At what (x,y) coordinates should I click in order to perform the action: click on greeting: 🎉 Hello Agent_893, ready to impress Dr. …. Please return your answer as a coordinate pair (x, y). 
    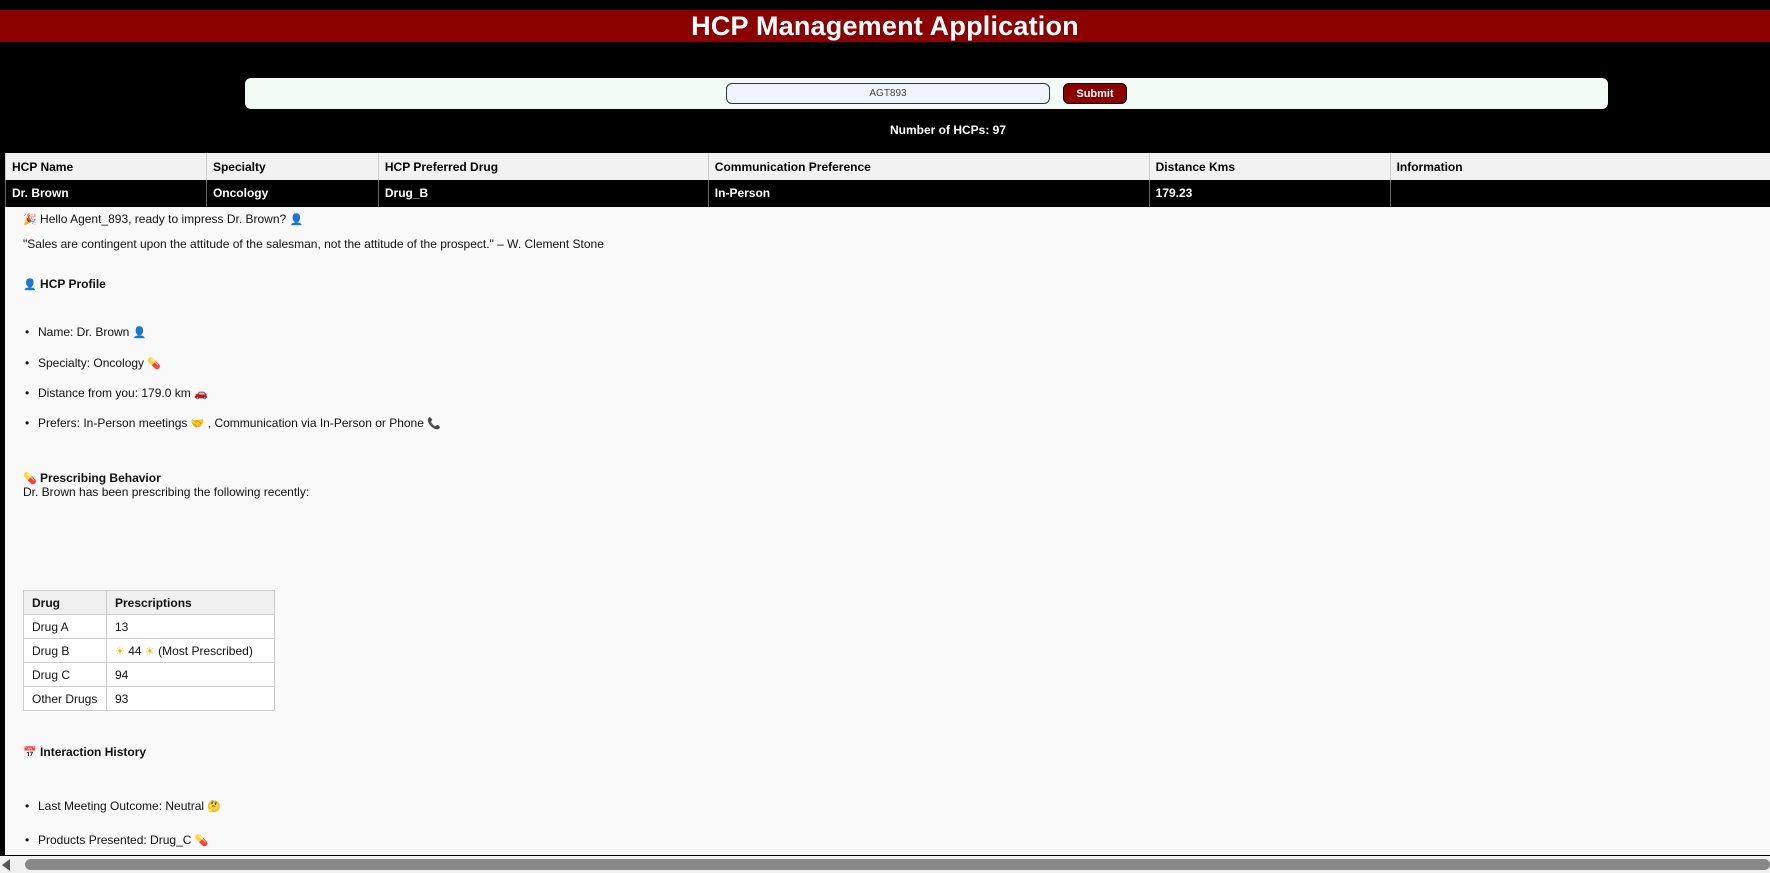
    Looking at the image, I should click on (163, 219).